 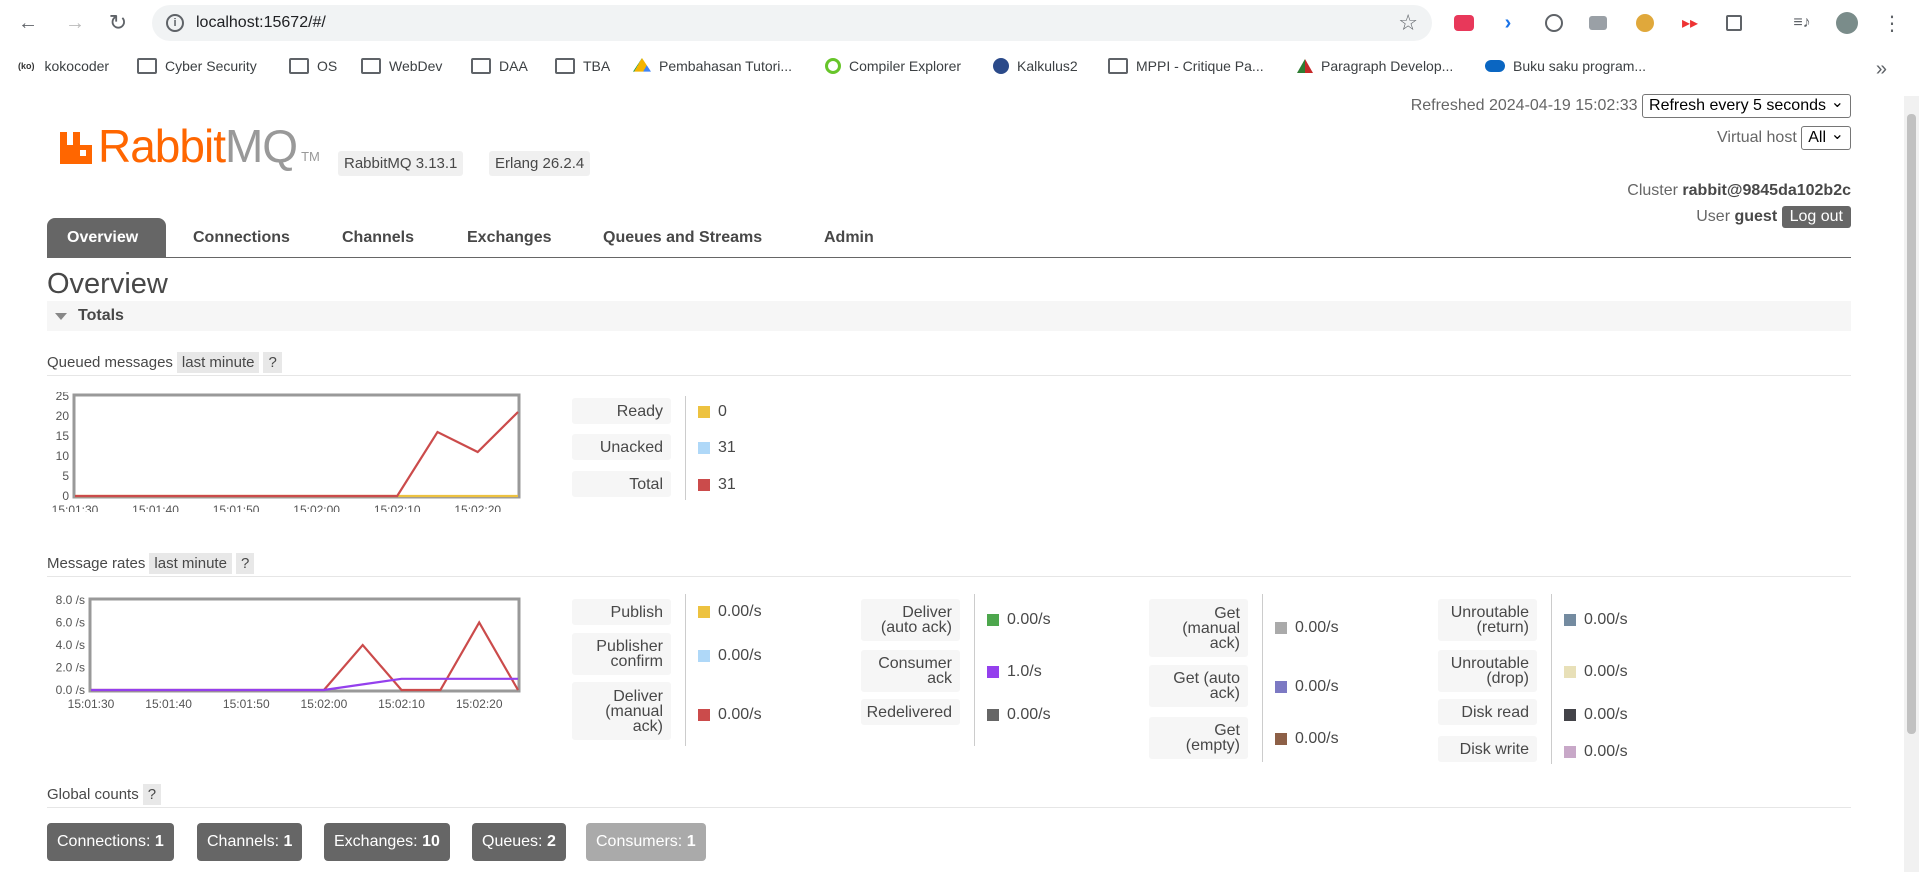 I want to click on disk-read-swatch, so click(x=1570, y=715).